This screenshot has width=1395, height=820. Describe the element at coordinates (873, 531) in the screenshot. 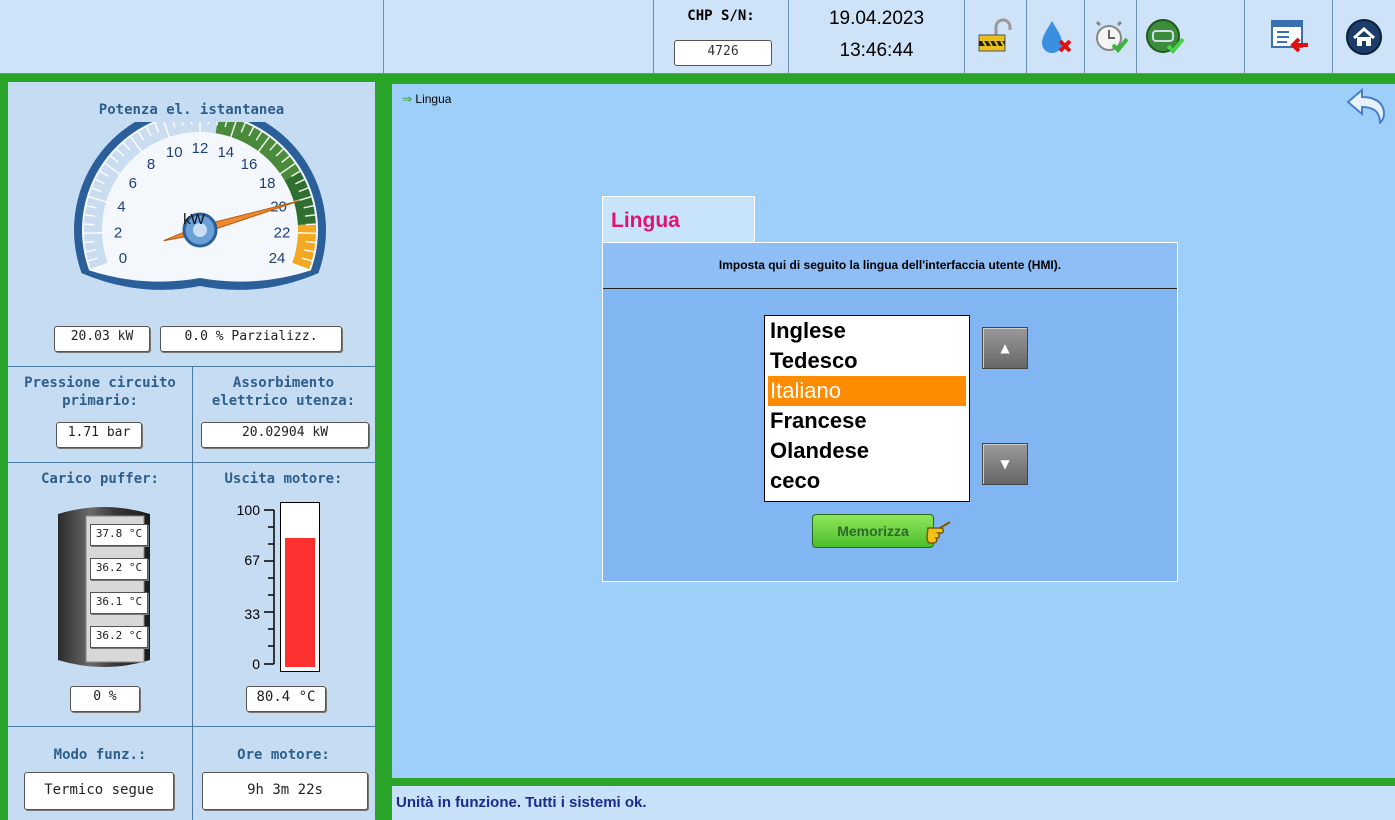

I see `save-button: Memorizza` at that location.